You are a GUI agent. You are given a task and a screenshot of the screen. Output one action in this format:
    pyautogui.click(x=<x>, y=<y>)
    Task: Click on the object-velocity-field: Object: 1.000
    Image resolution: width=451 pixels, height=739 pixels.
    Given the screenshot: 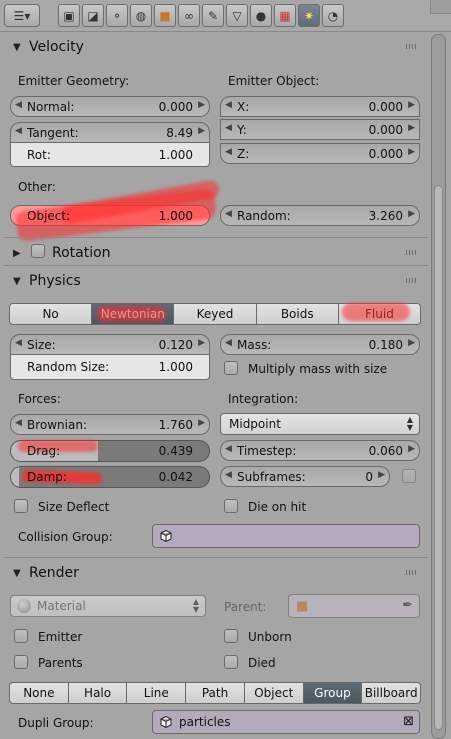 What is the action you would take?
    pyautogui.click(x=110, y=215)
    